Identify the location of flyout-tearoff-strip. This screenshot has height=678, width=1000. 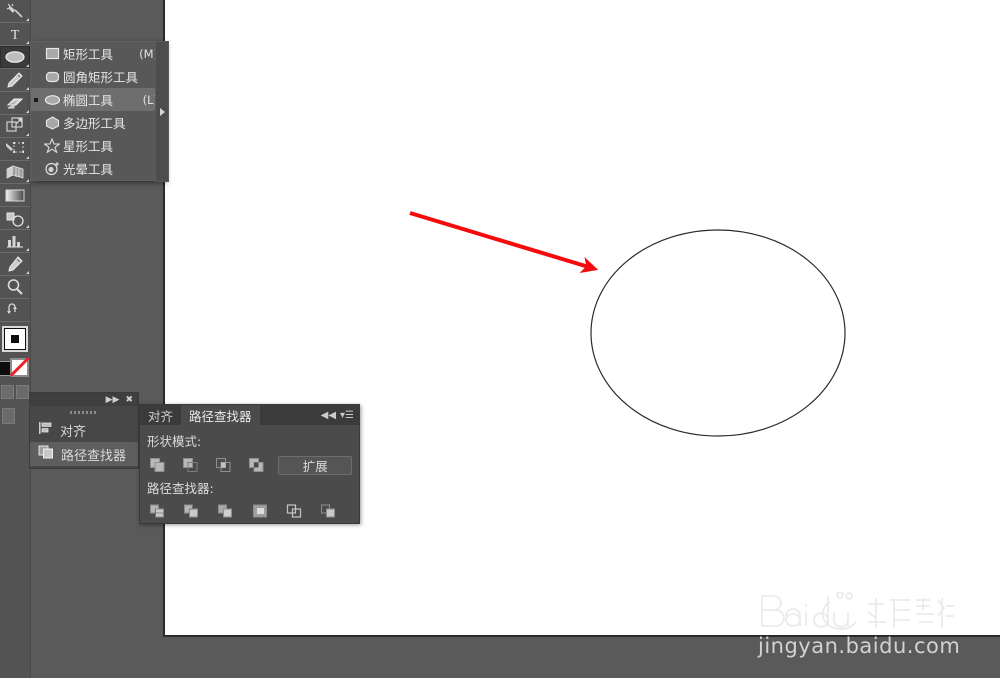
(162, 111).